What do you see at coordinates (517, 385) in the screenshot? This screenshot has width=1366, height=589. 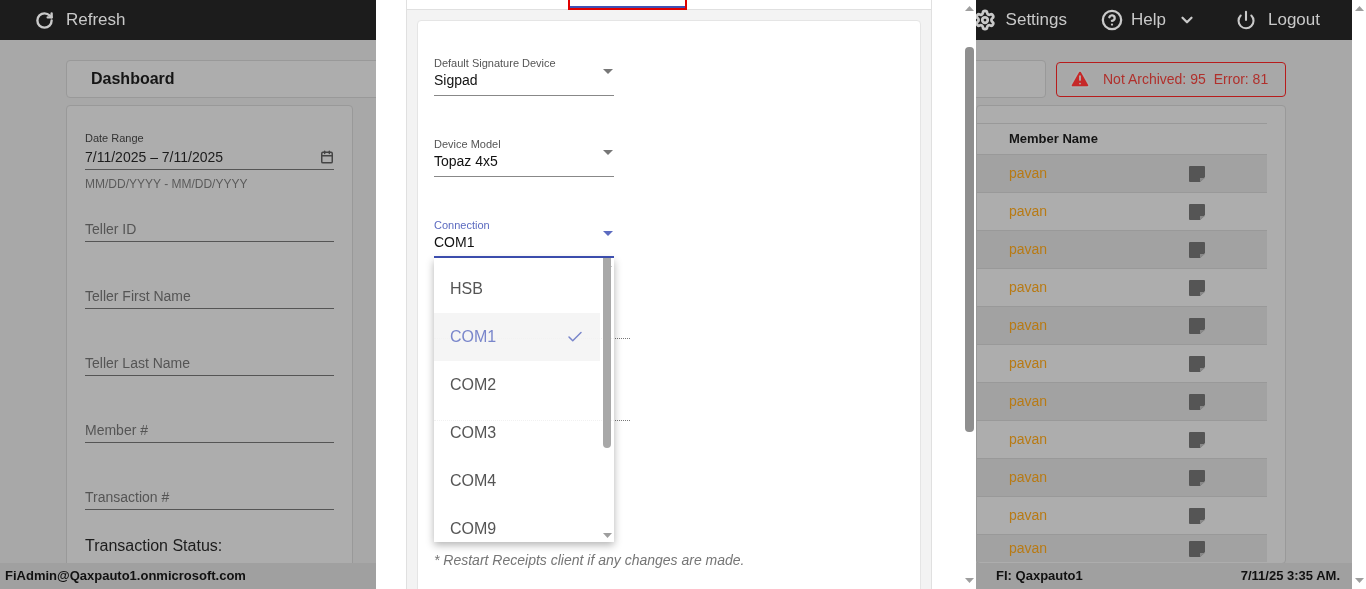 I see `menu-option: COM2` at bounding box center [517, 385].